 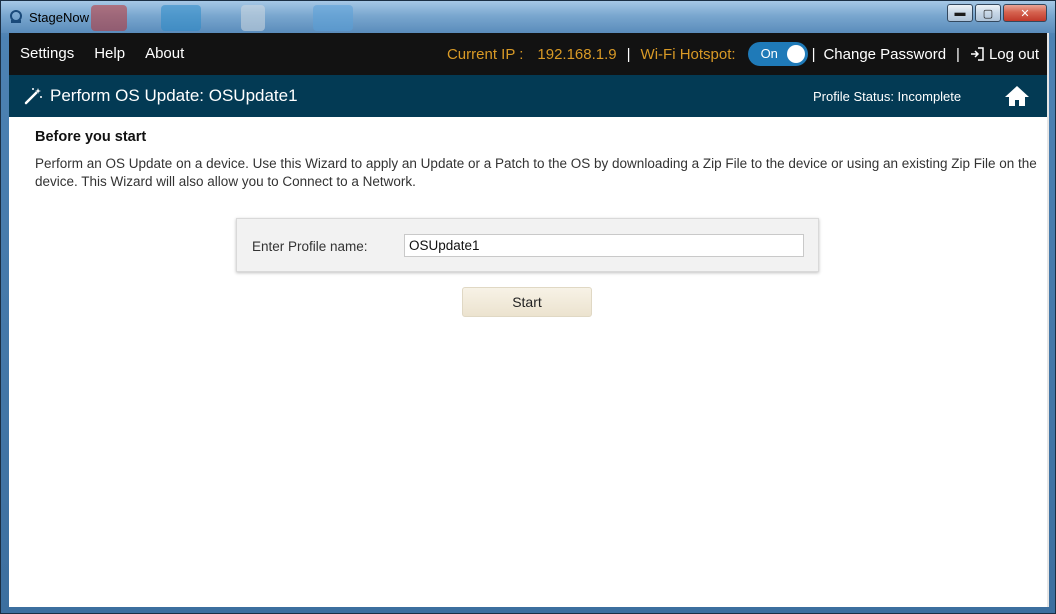 What do you see at coordinates (164, 53) in the screenshot?
I see `about-menu: About` at bounding box center [164, 53].